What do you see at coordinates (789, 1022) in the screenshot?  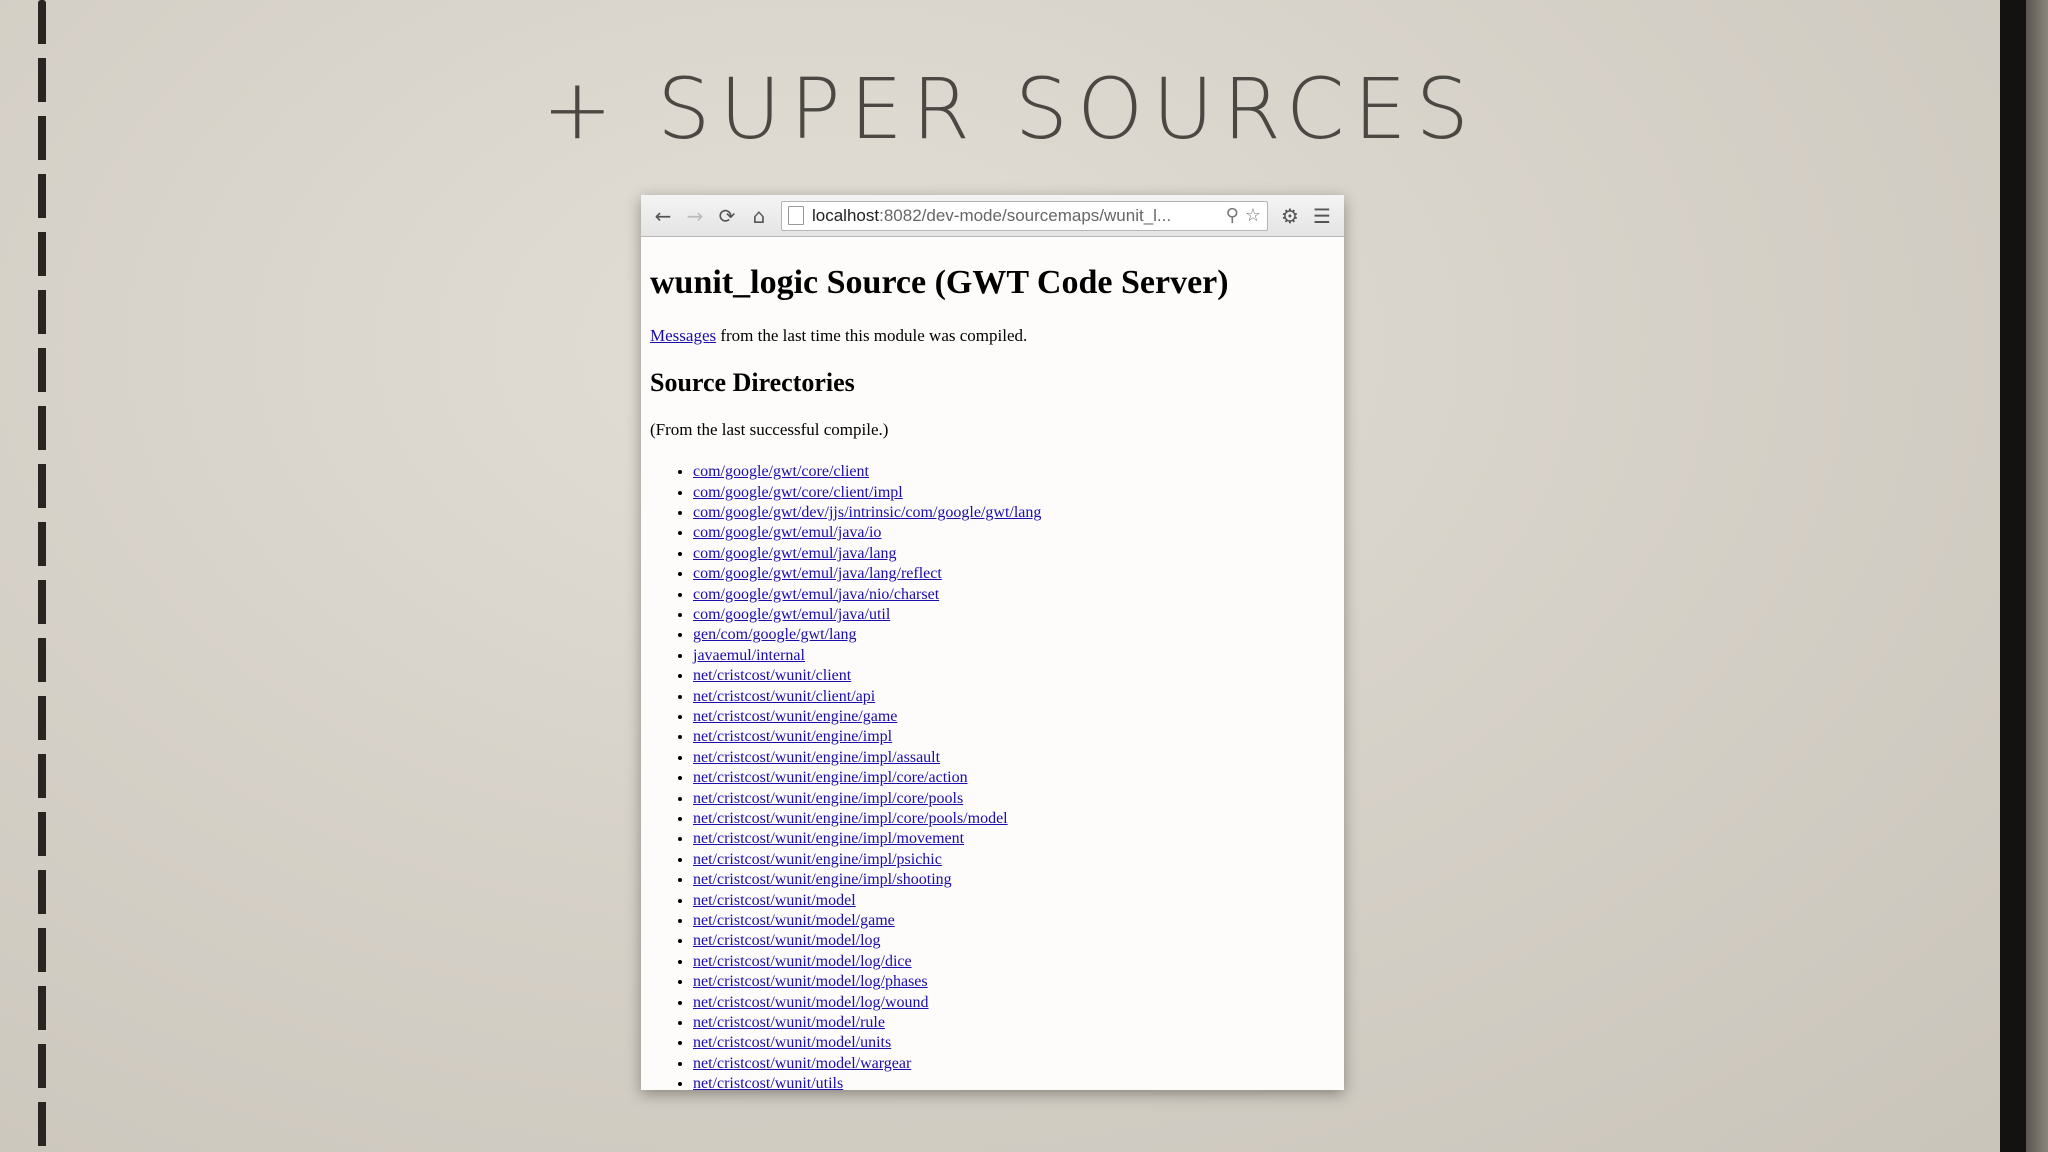 I see `directory-link: net/cristcost/wunit/model/rule` at bounding box center [789, 1022].